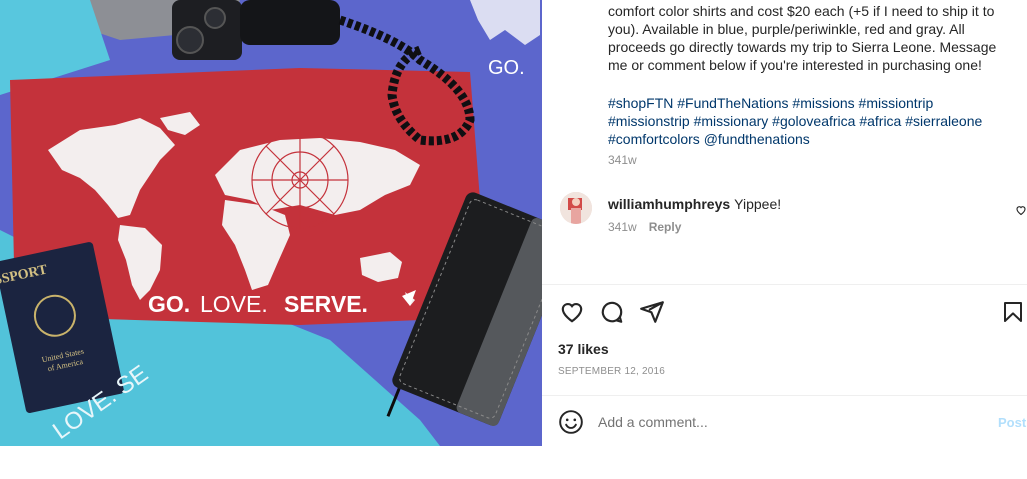  What do you see at coordinates (622, 160) in the screenshot?
I see `caption-timestamp: 341w` at bounding box center [622, 160].